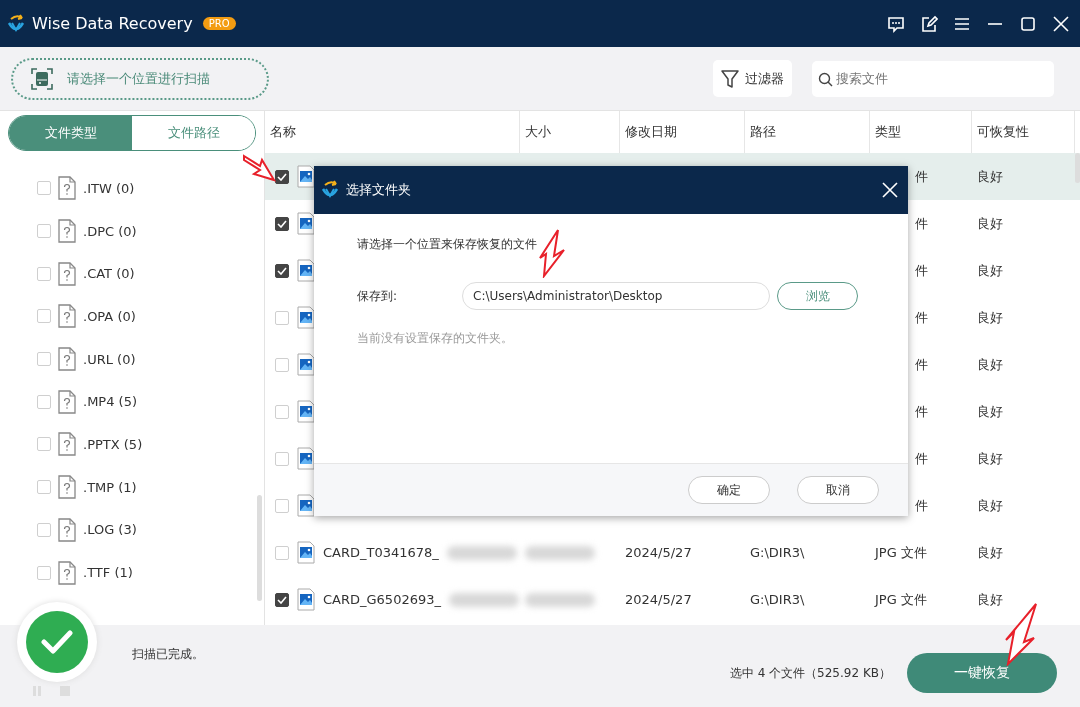 This screenshot has height=707, width=1080. I want to click on checkmark-icon, so click(57, 642).